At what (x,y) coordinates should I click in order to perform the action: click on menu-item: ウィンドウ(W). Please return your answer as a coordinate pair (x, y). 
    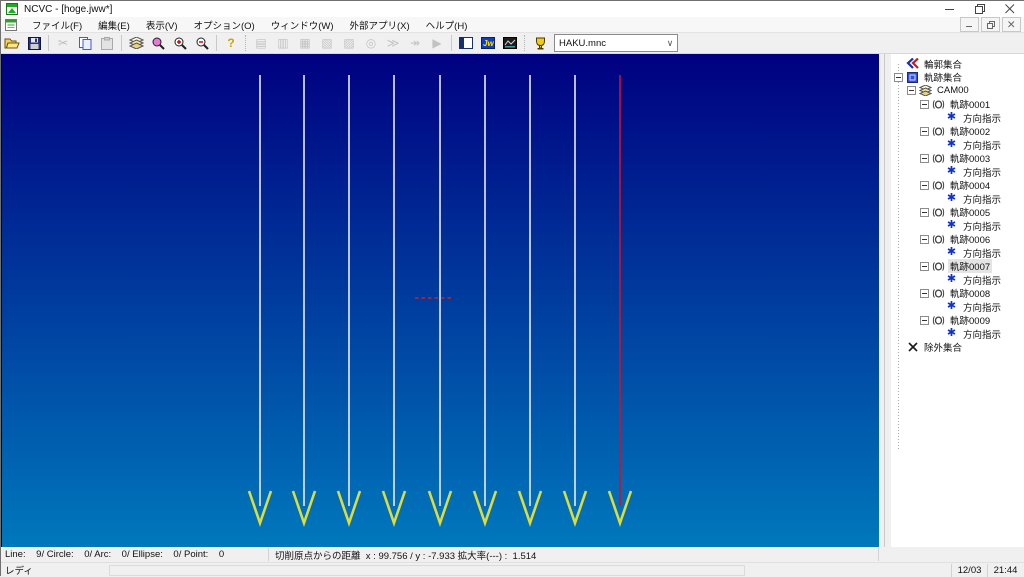
    Looking at the image, I should click on (302, 25).